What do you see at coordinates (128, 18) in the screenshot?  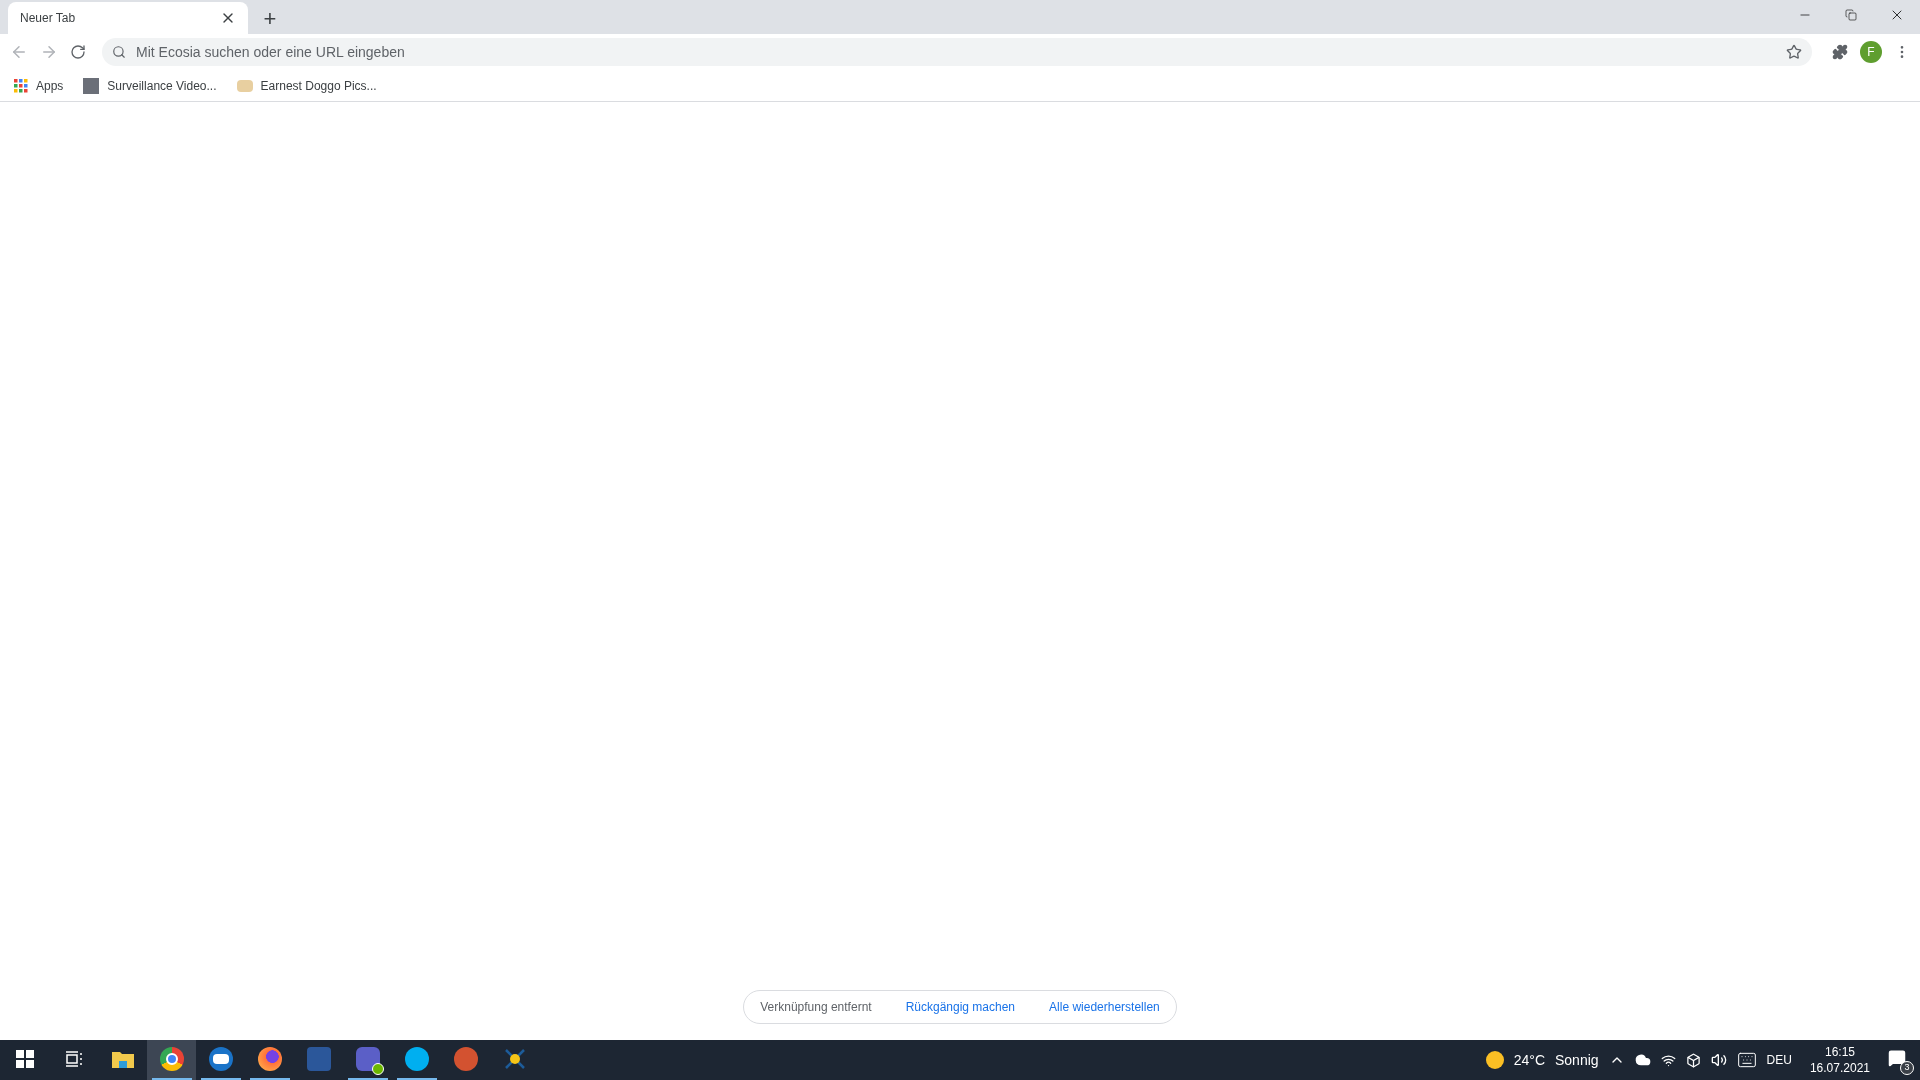 I see `browser-tab: Neuer Tab` at bounding box center [128, 18].